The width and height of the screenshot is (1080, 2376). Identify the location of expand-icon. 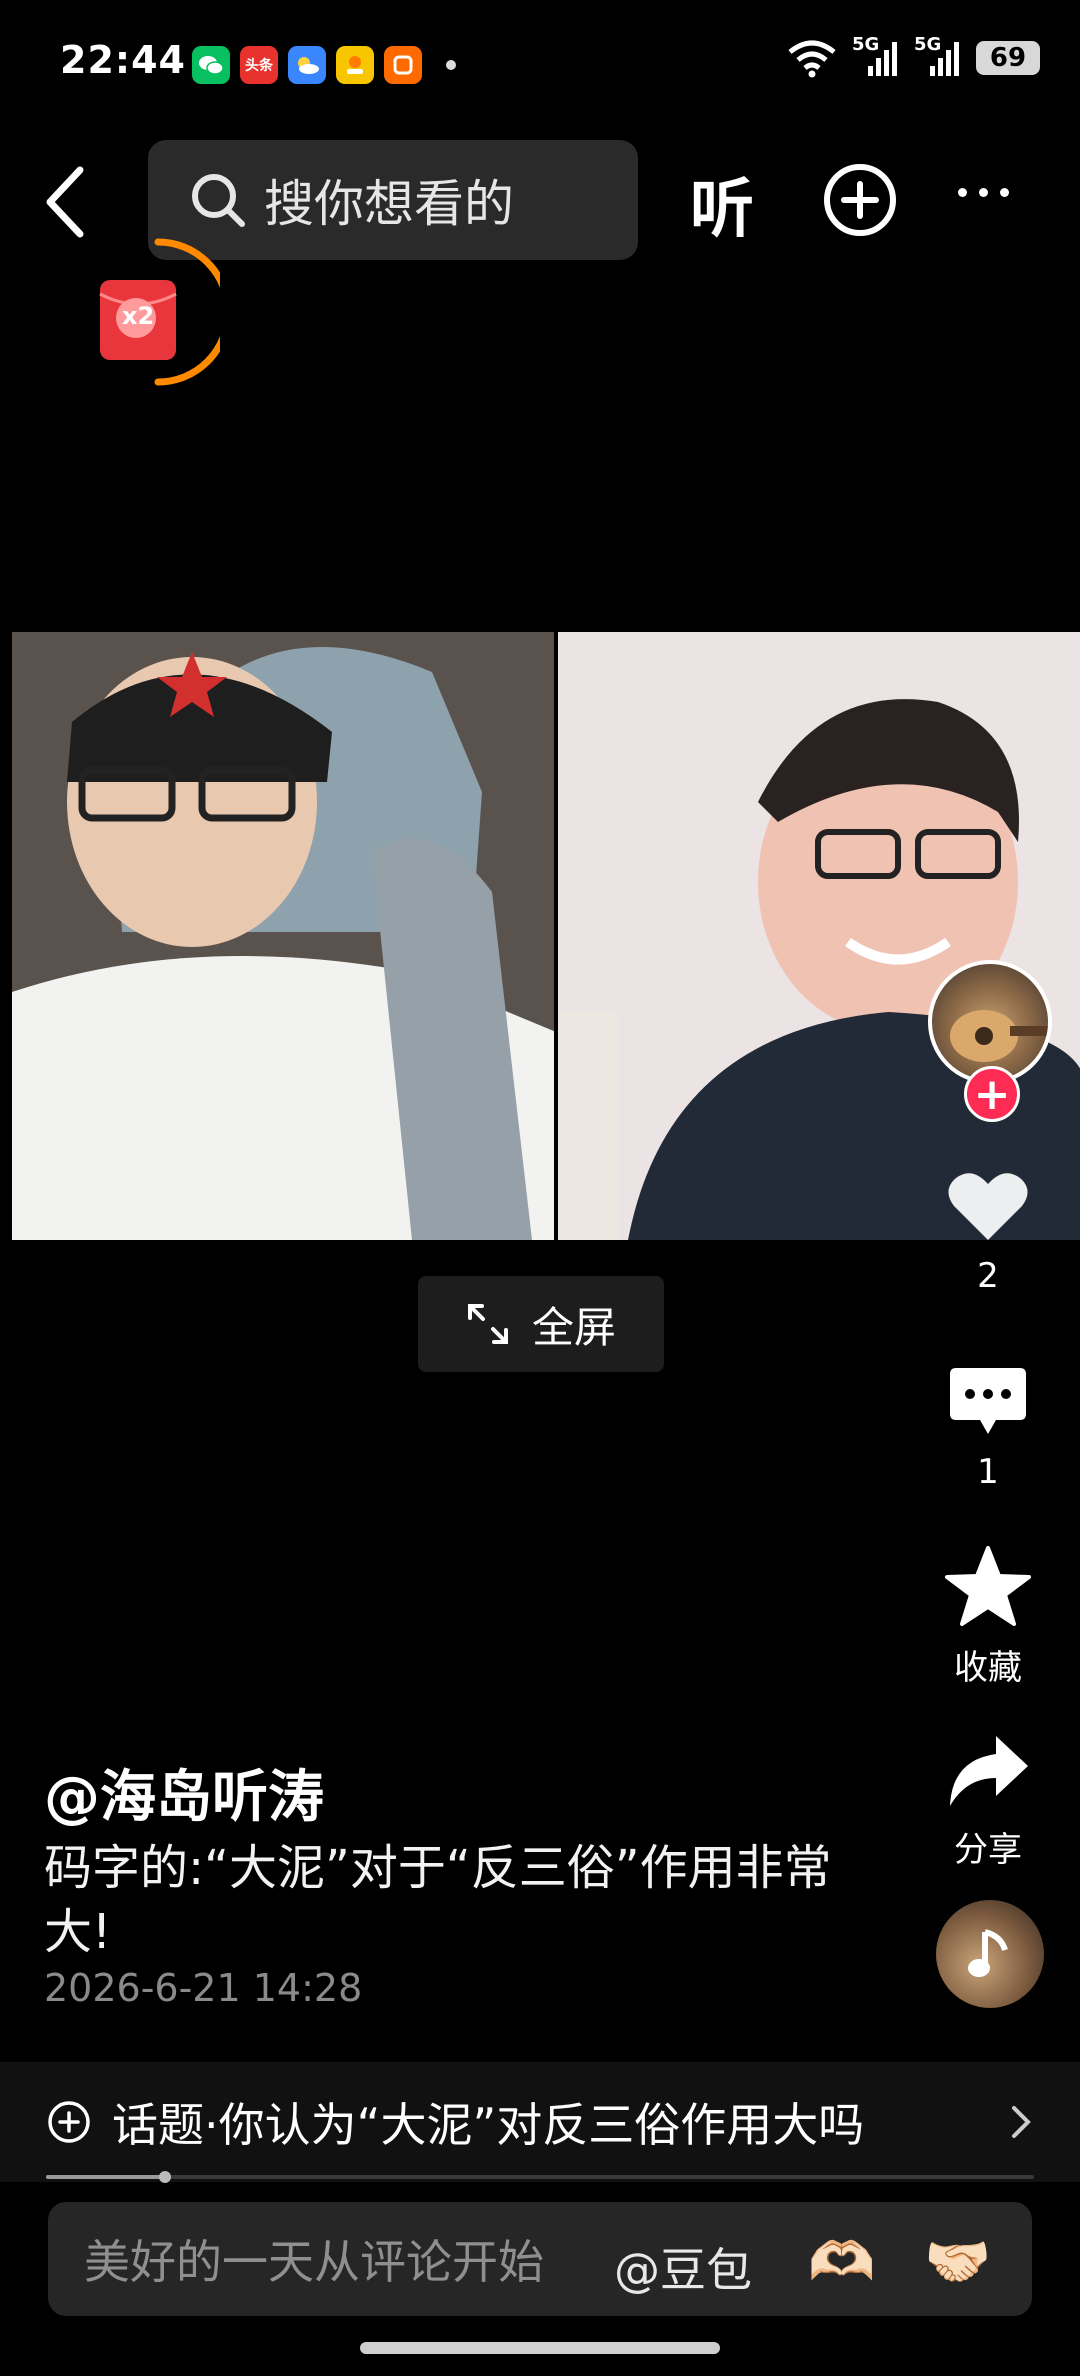
(487, 1324).